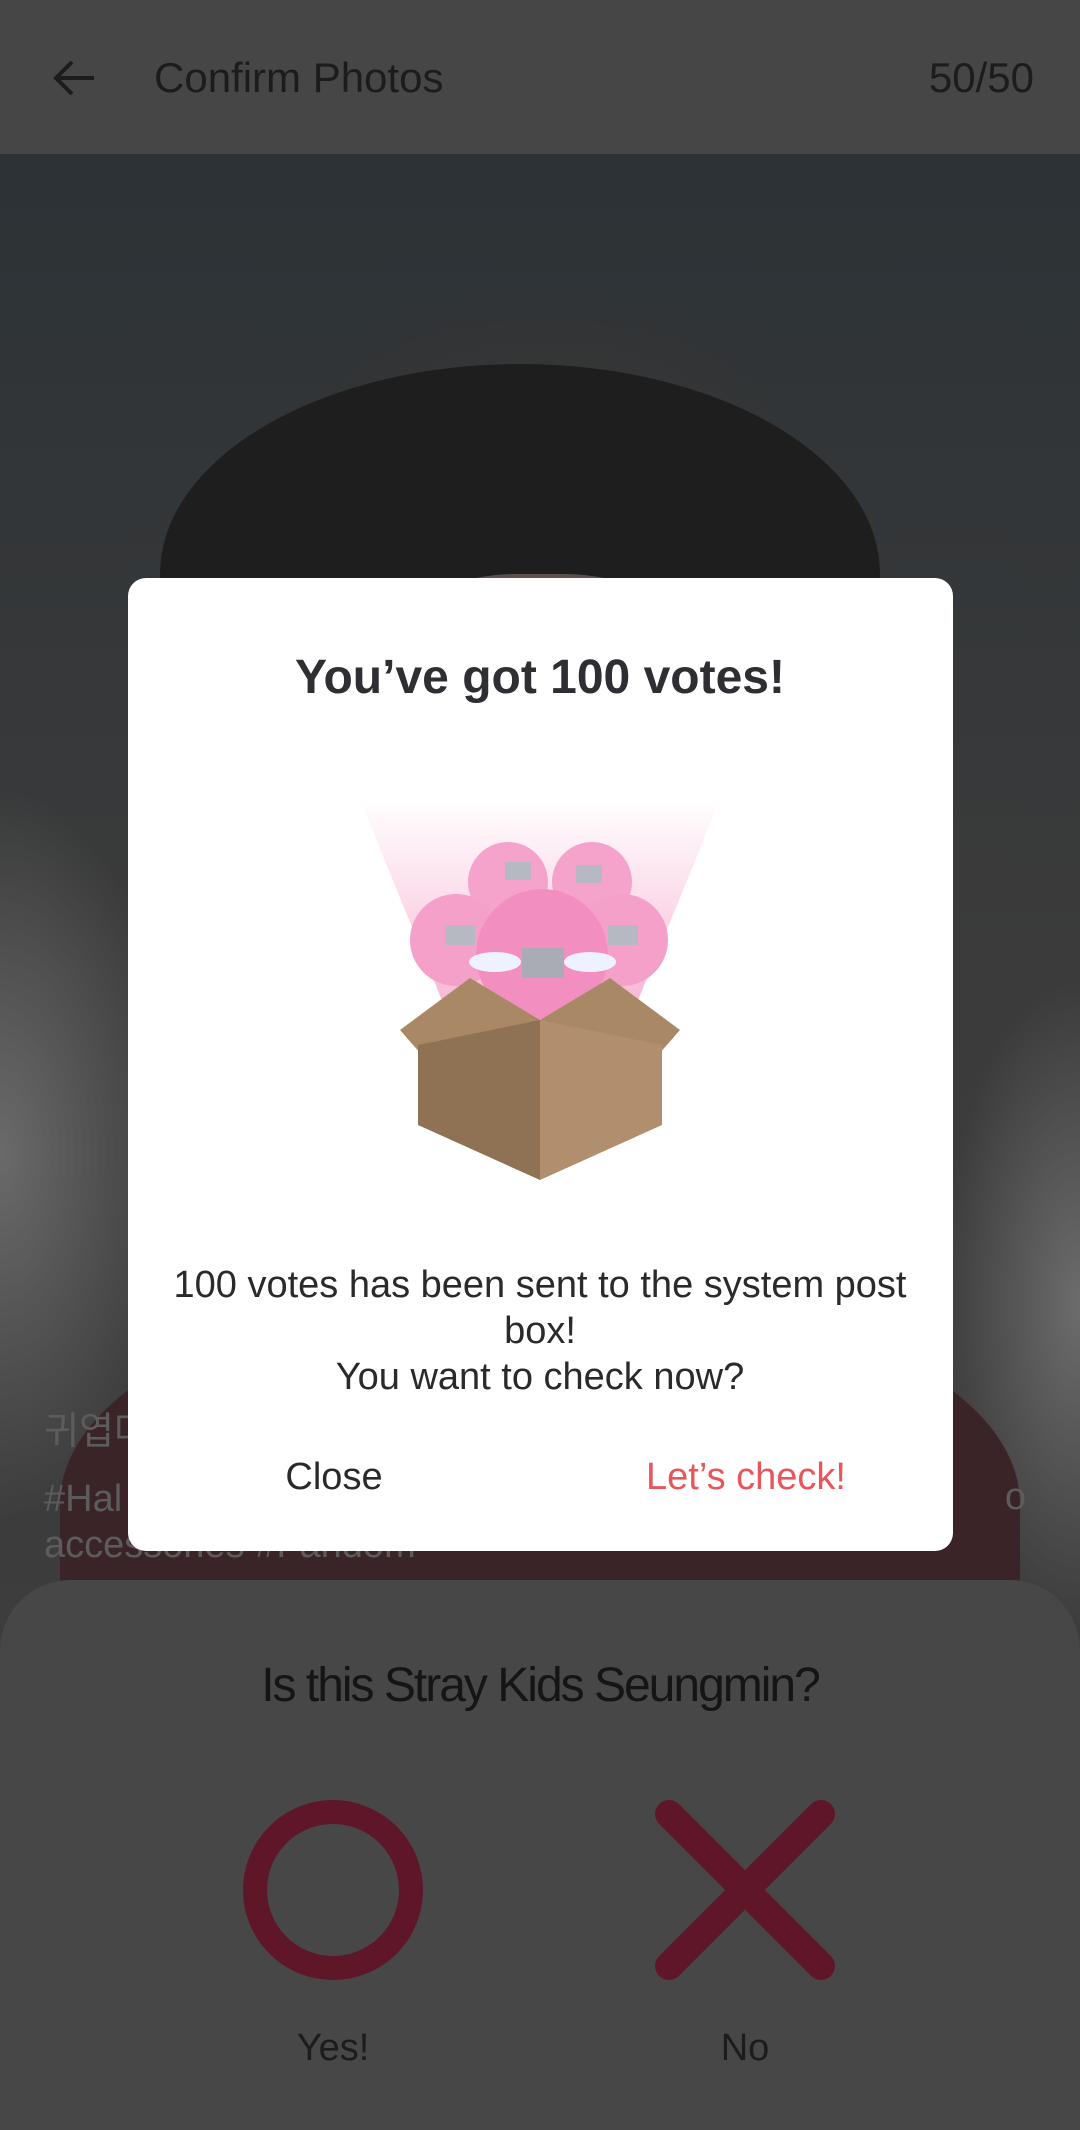  Describe the element at coordinates (540, 77) in the screenshot. I see `app-bar: Confirm Photos 50/50` at that location.